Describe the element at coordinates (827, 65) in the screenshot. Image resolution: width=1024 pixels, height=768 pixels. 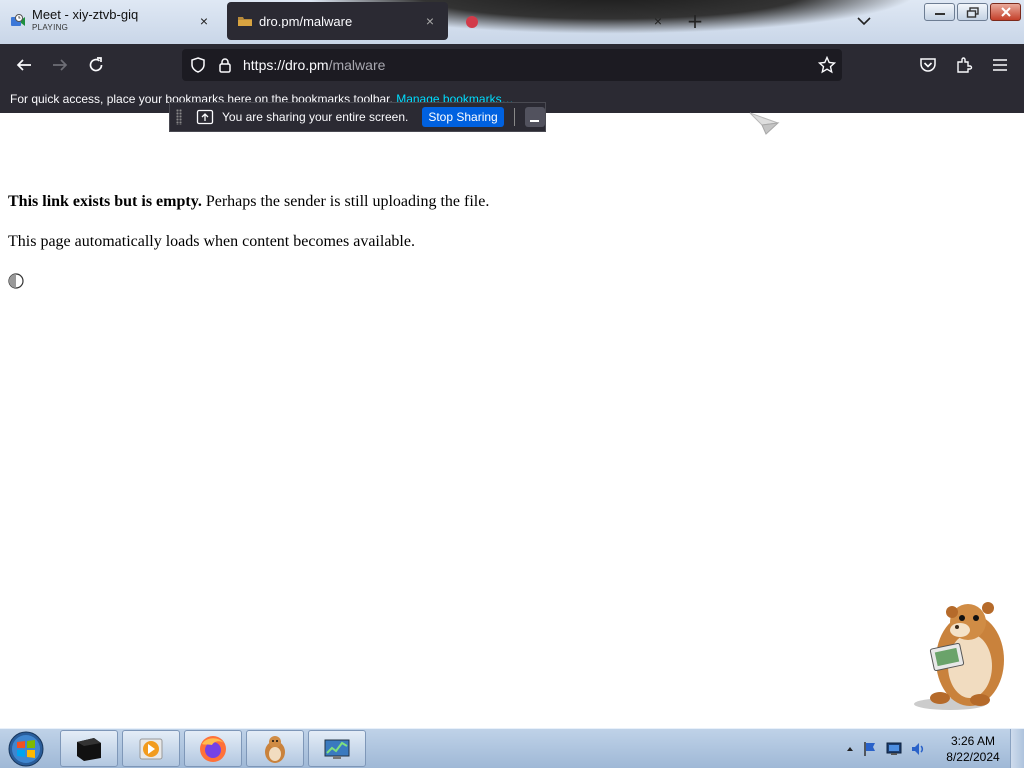
I see `bookmark-star-icon` at that location.